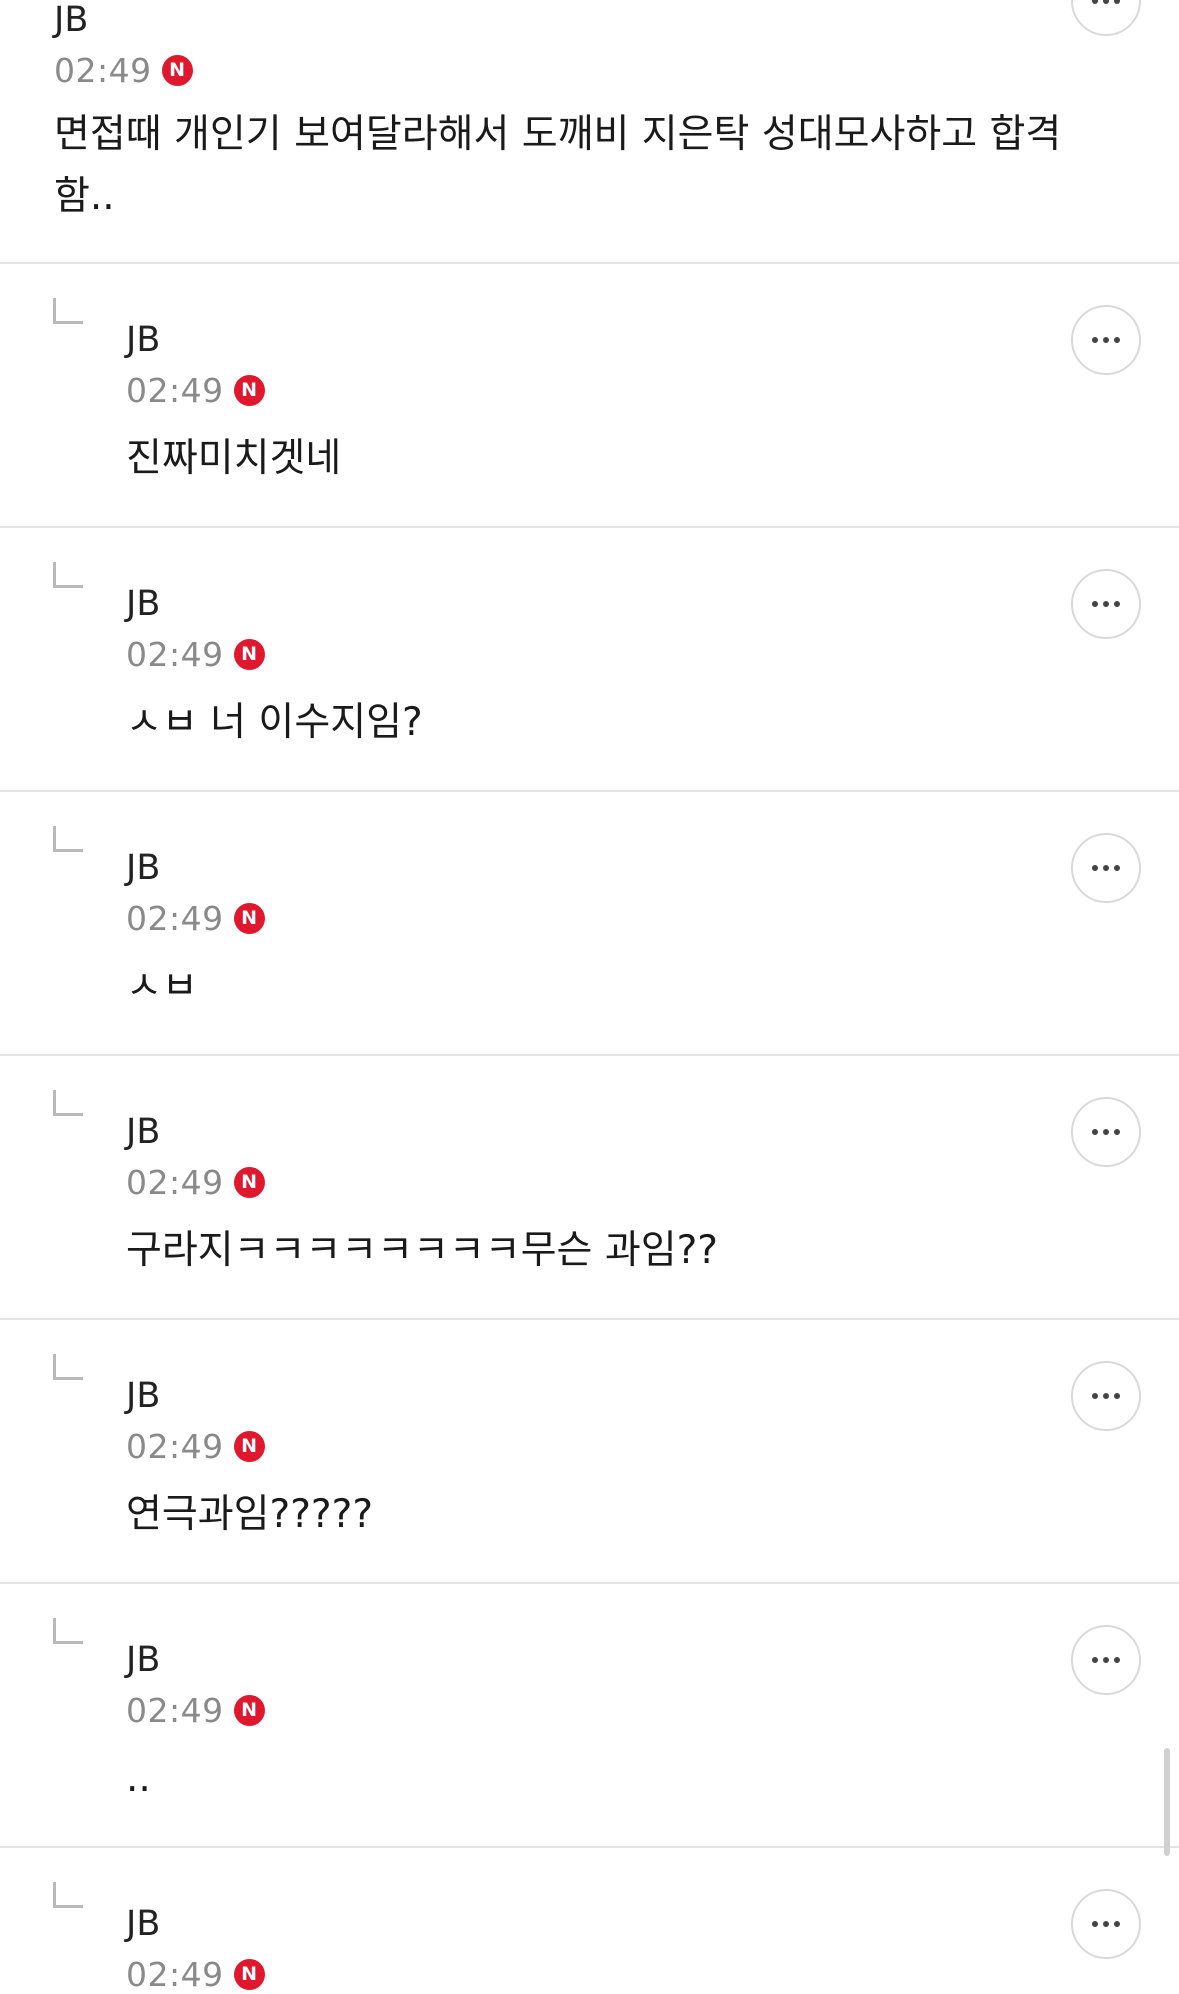  I want to click on reply-item: JB 02:49 N 진짜미치겟네, so click(589, 396).